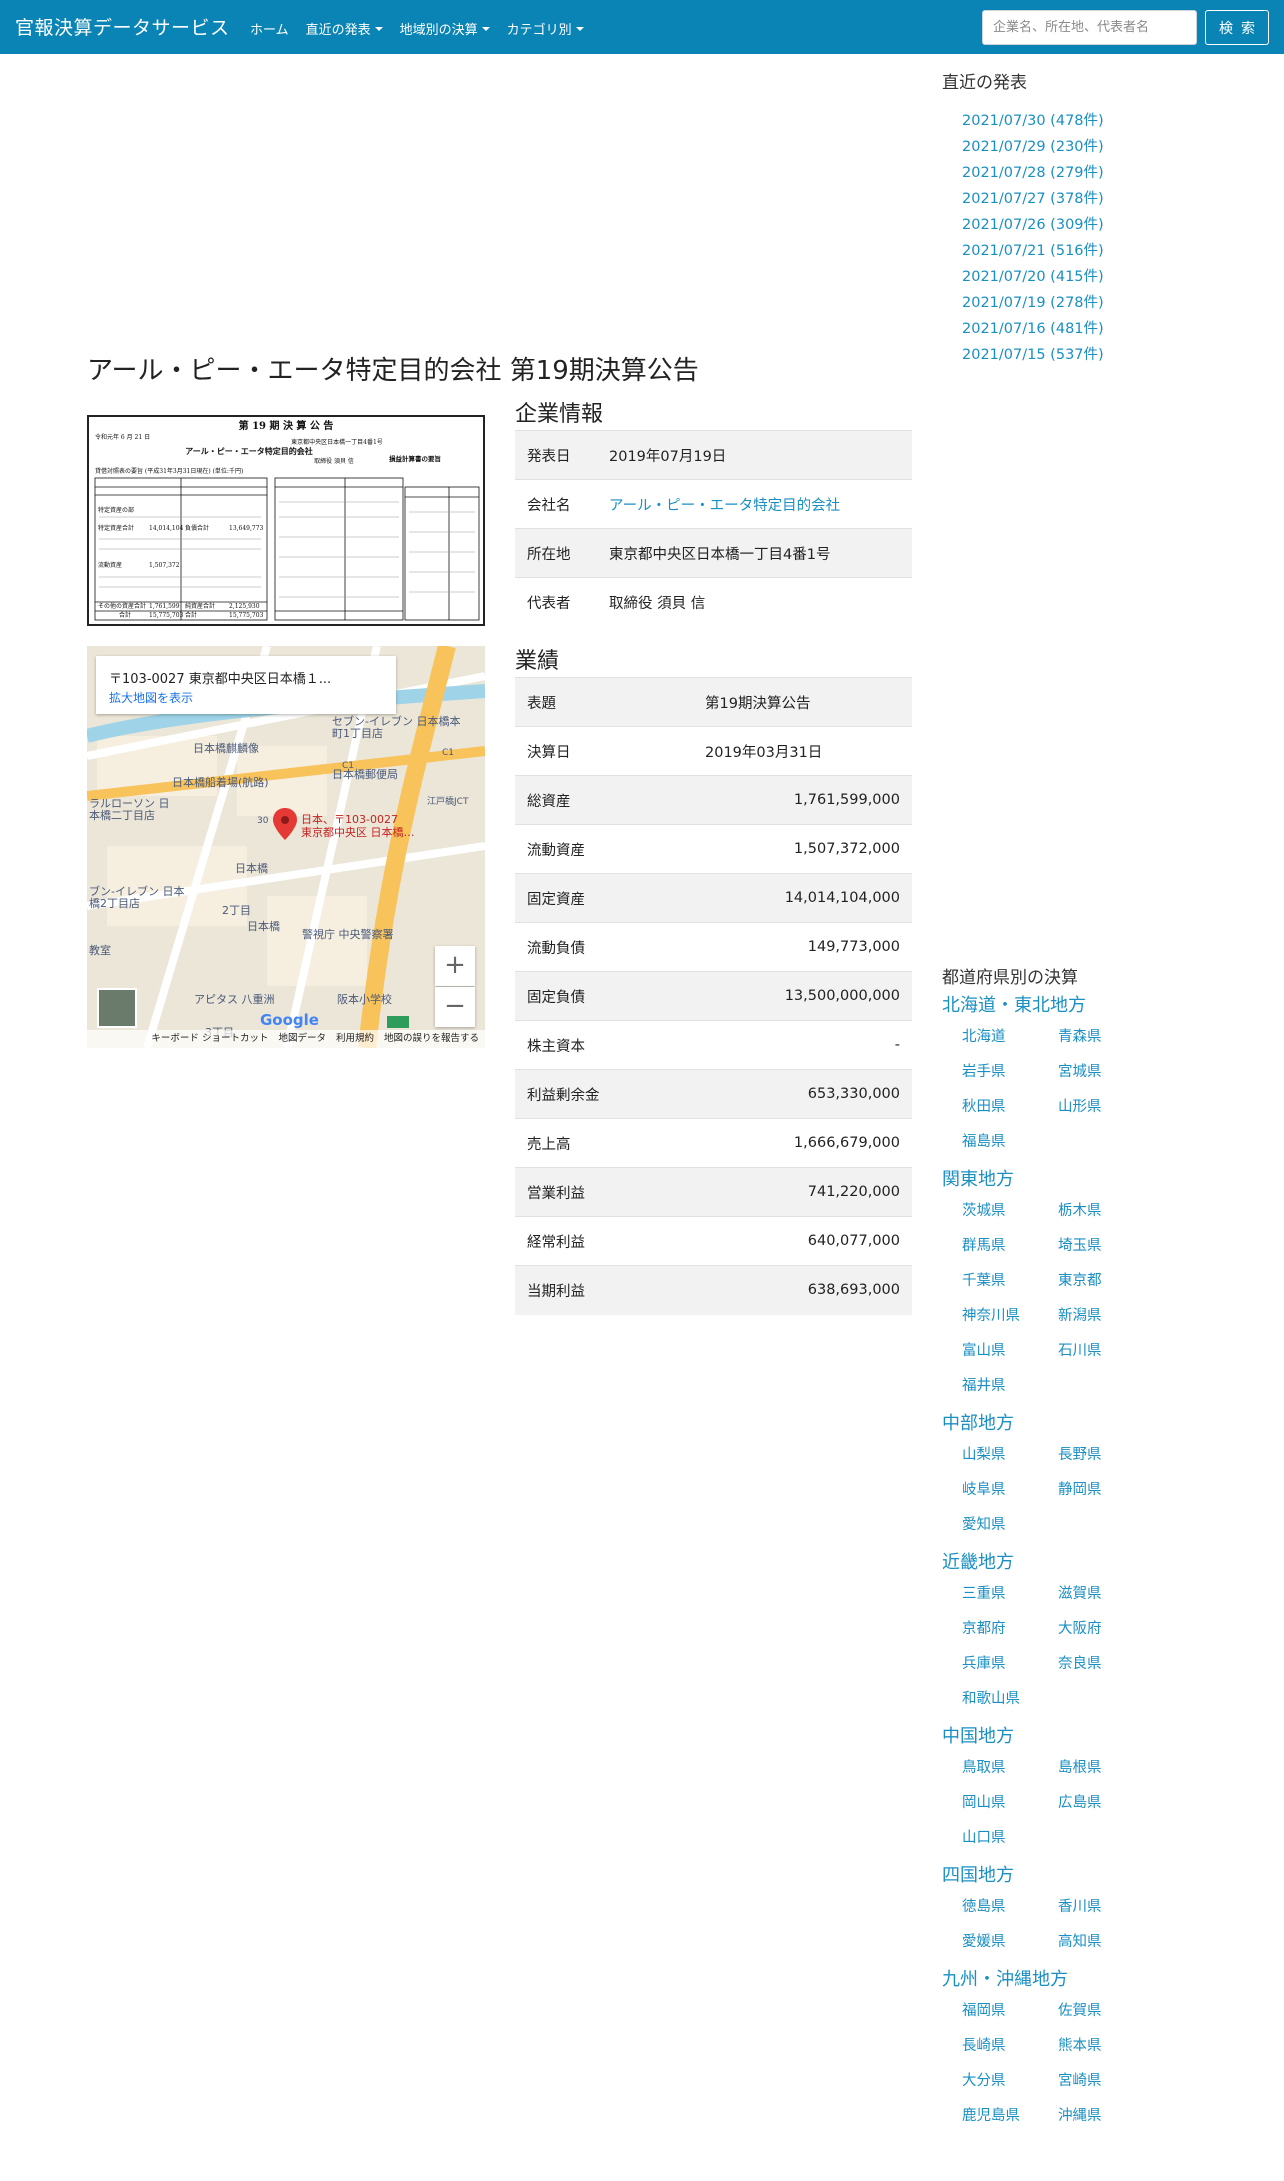  I want to click on location-pin-icon, so click(285, 824).